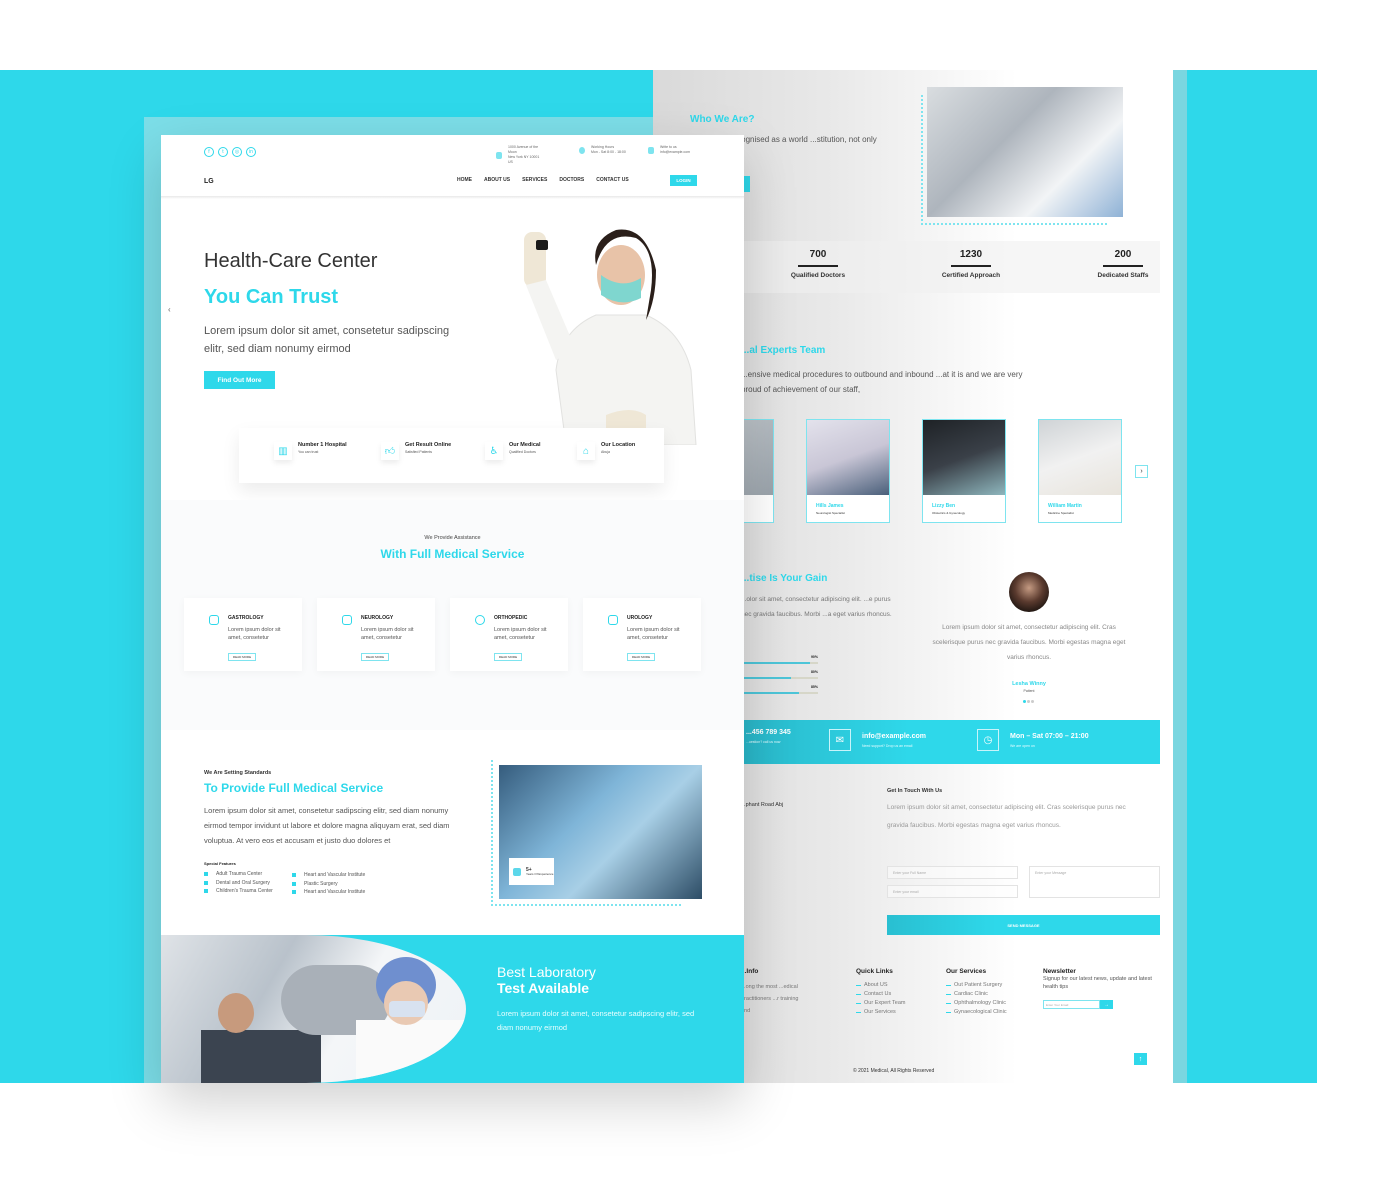  Describe the element at coordinates (220, 863) in the screenshot. I see `special-features-title: Special Features` at that location.